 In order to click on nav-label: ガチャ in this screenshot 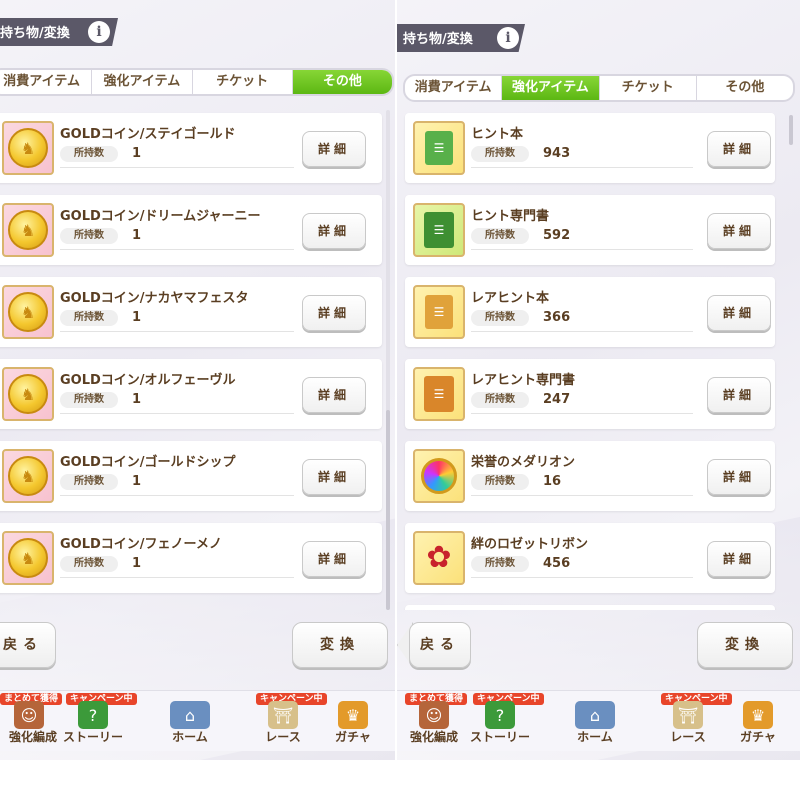, I will do `click(353, 737)`.